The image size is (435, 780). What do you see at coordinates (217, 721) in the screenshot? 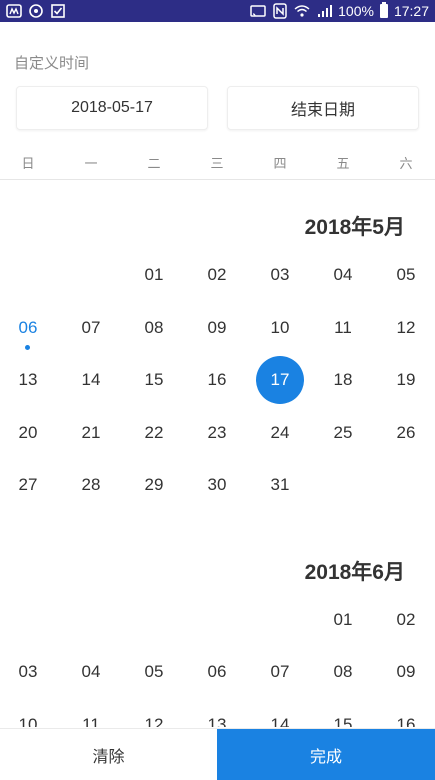
I see `day-number: 13` at bounding box center [217, 721].